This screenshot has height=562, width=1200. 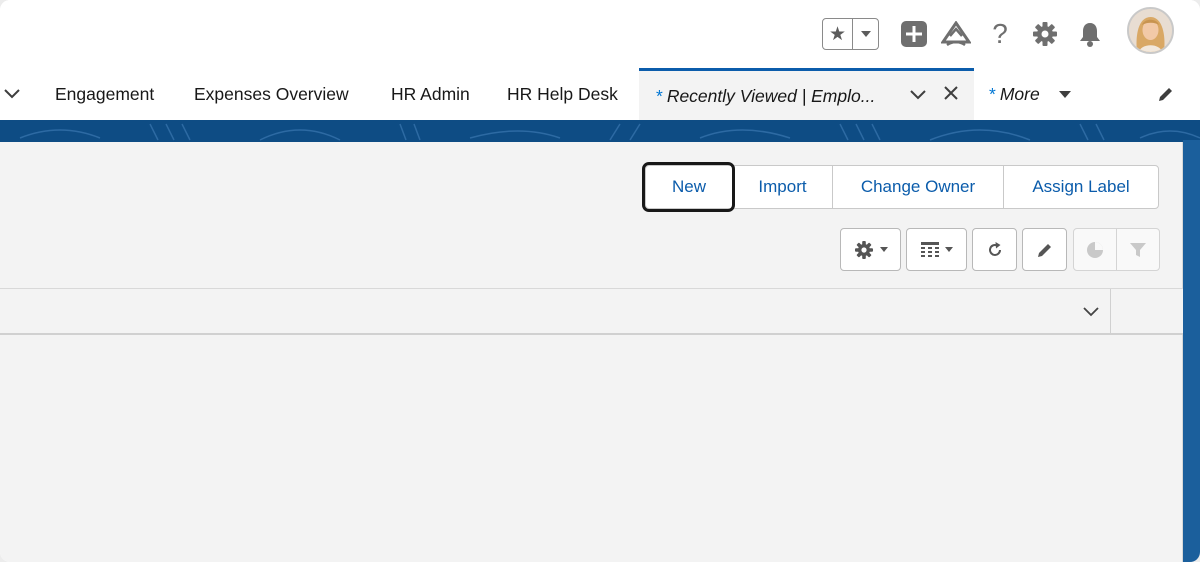 I want to click on change-owner-button: Change Owner, so click(x=918, y=187).